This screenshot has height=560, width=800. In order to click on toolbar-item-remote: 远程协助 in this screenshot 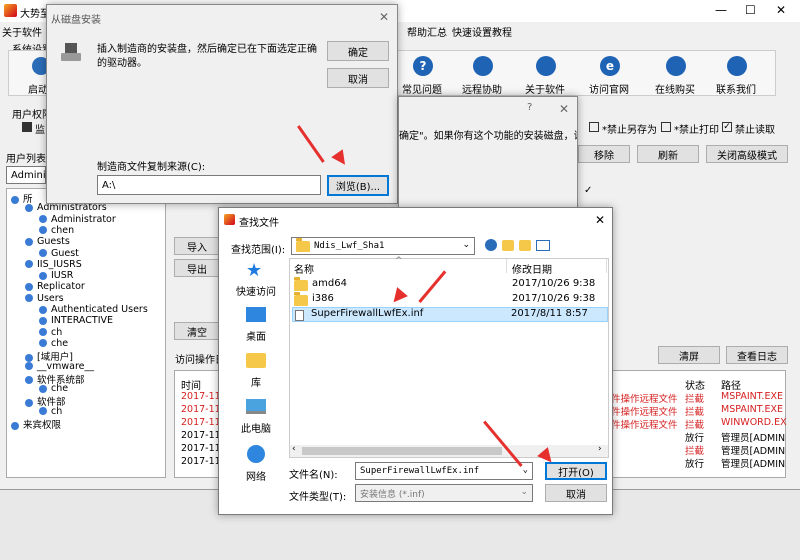, I will do `click(483, 75)`.